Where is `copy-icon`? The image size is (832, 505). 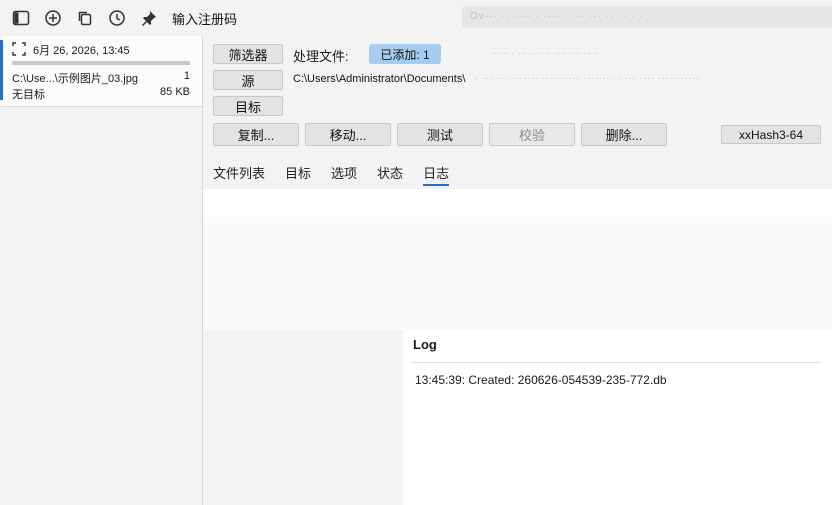 copy-icon is located at coordinates (85, 18).